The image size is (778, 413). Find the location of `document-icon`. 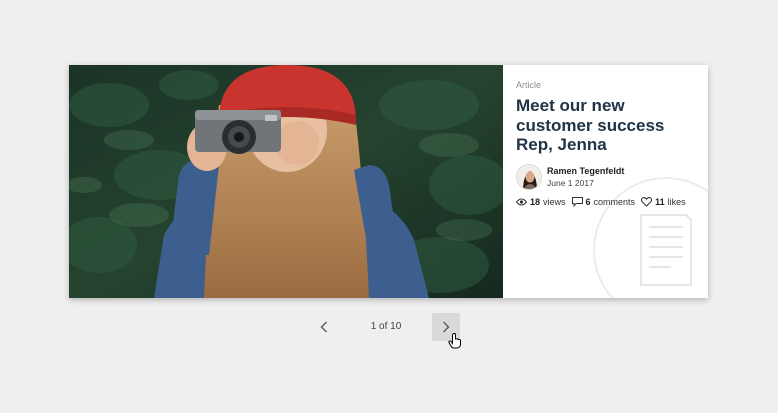

document-icon is located at coordinates (650, 237).